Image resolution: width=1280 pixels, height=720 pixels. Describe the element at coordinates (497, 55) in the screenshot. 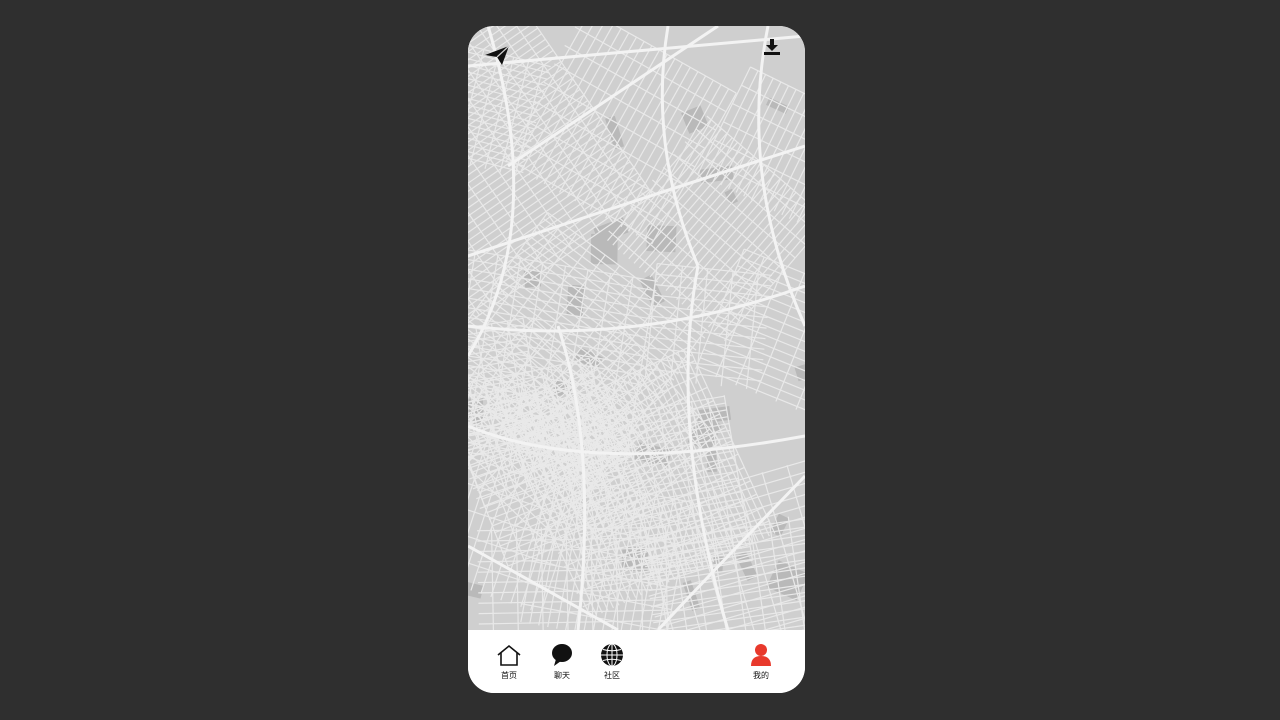

I see `paper-plane-icon` at that location.